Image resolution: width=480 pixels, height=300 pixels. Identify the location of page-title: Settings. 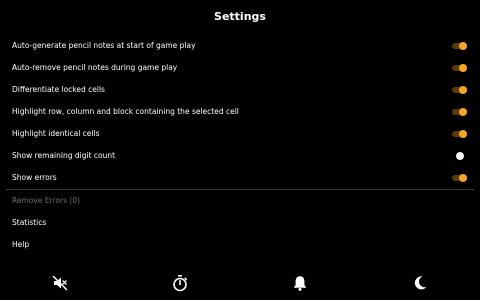
(240, 16).